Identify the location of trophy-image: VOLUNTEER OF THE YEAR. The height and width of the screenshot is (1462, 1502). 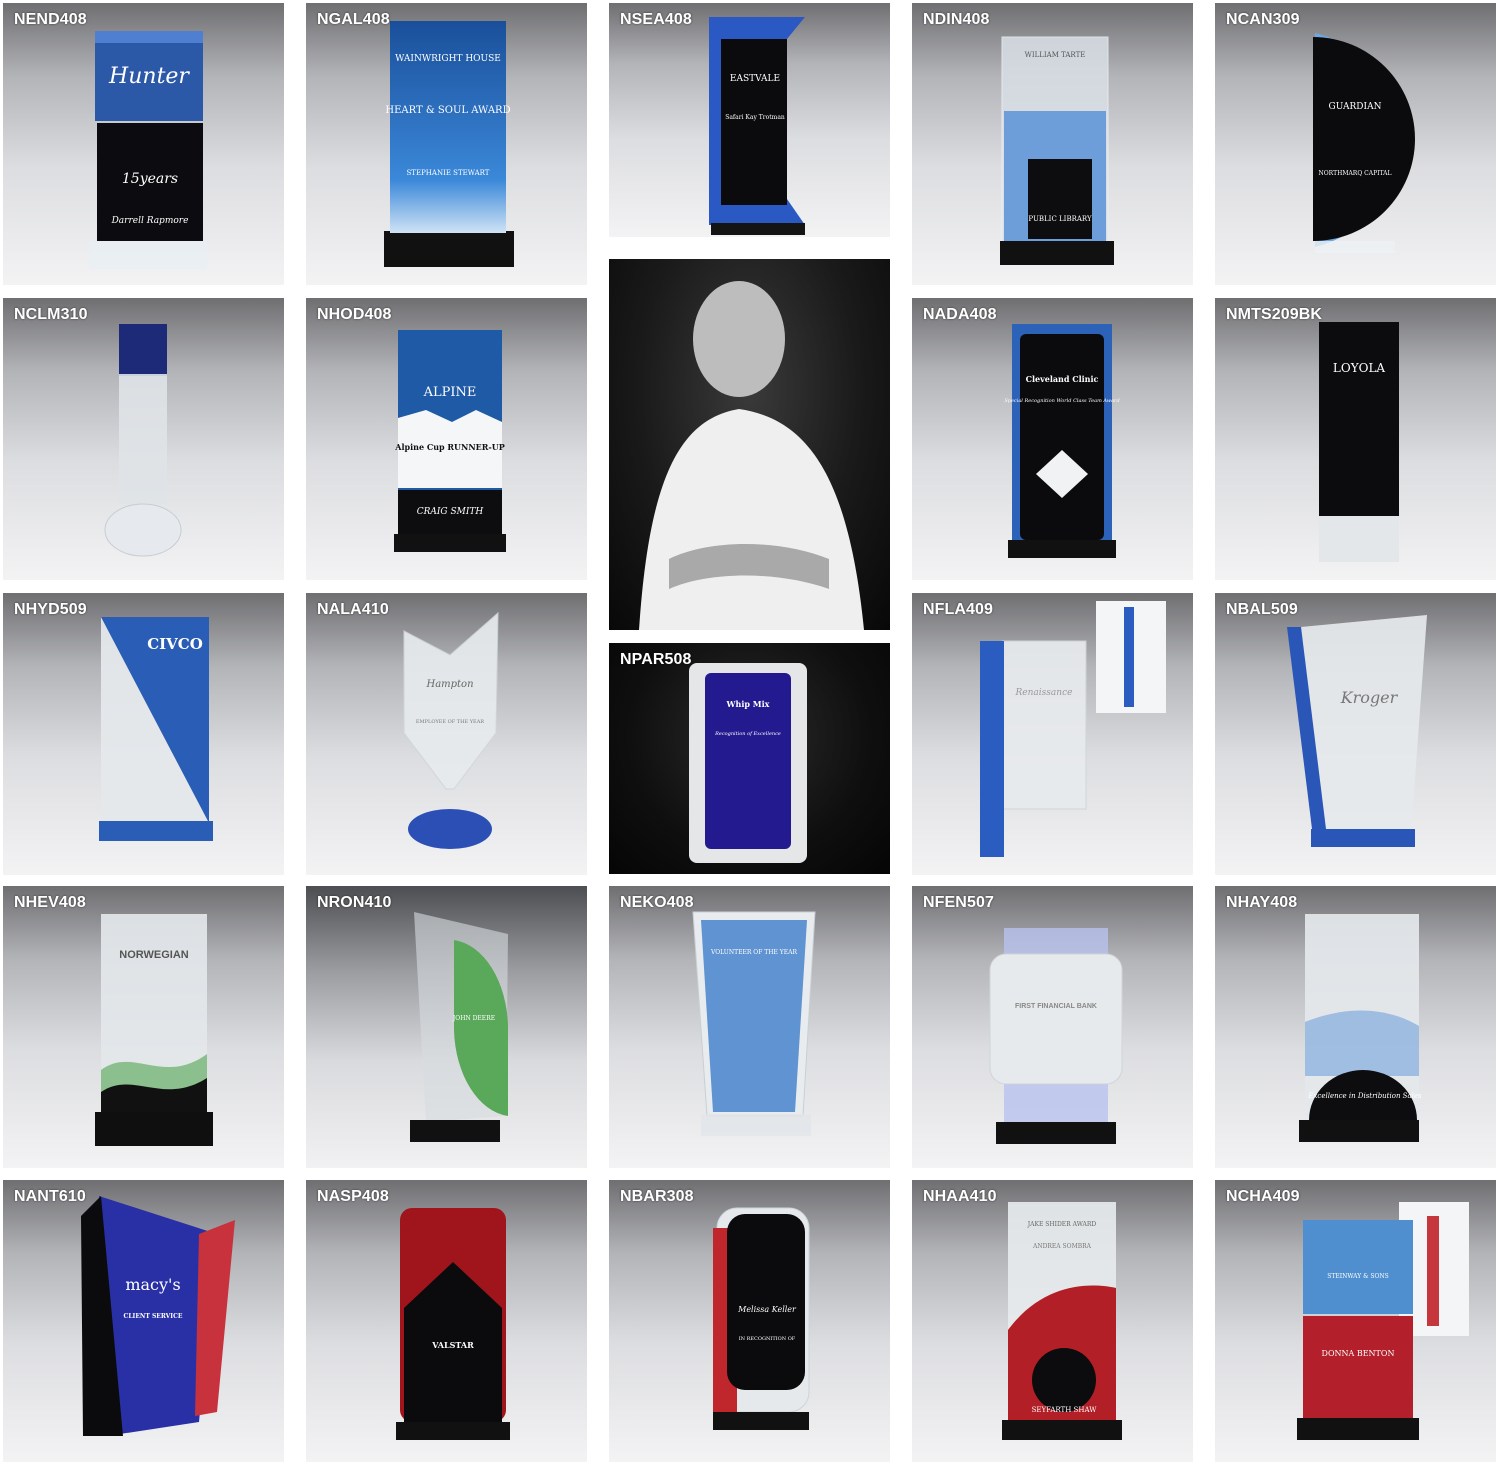
(749, 1027).